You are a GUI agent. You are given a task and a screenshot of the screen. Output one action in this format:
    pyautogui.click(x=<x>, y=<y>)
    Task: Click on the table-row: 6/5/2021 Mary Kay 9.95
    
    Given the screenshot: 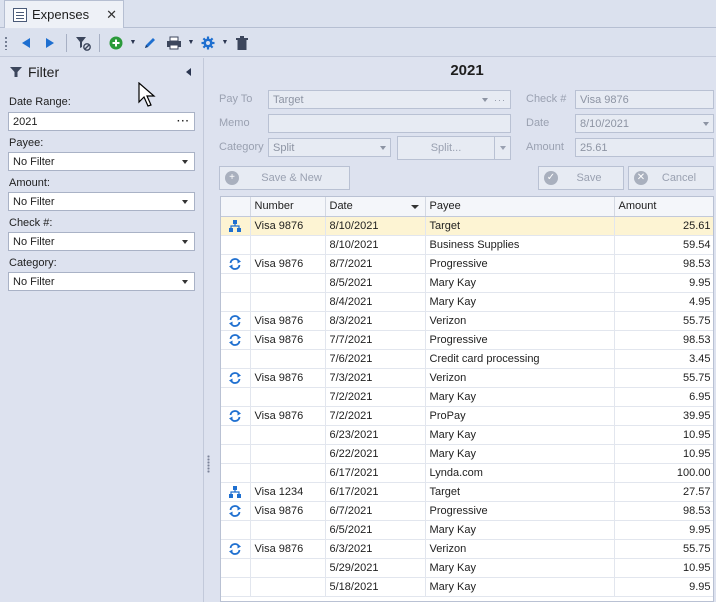 What is the action you would take?
    pyautogui.click(x=467, y=530)
    